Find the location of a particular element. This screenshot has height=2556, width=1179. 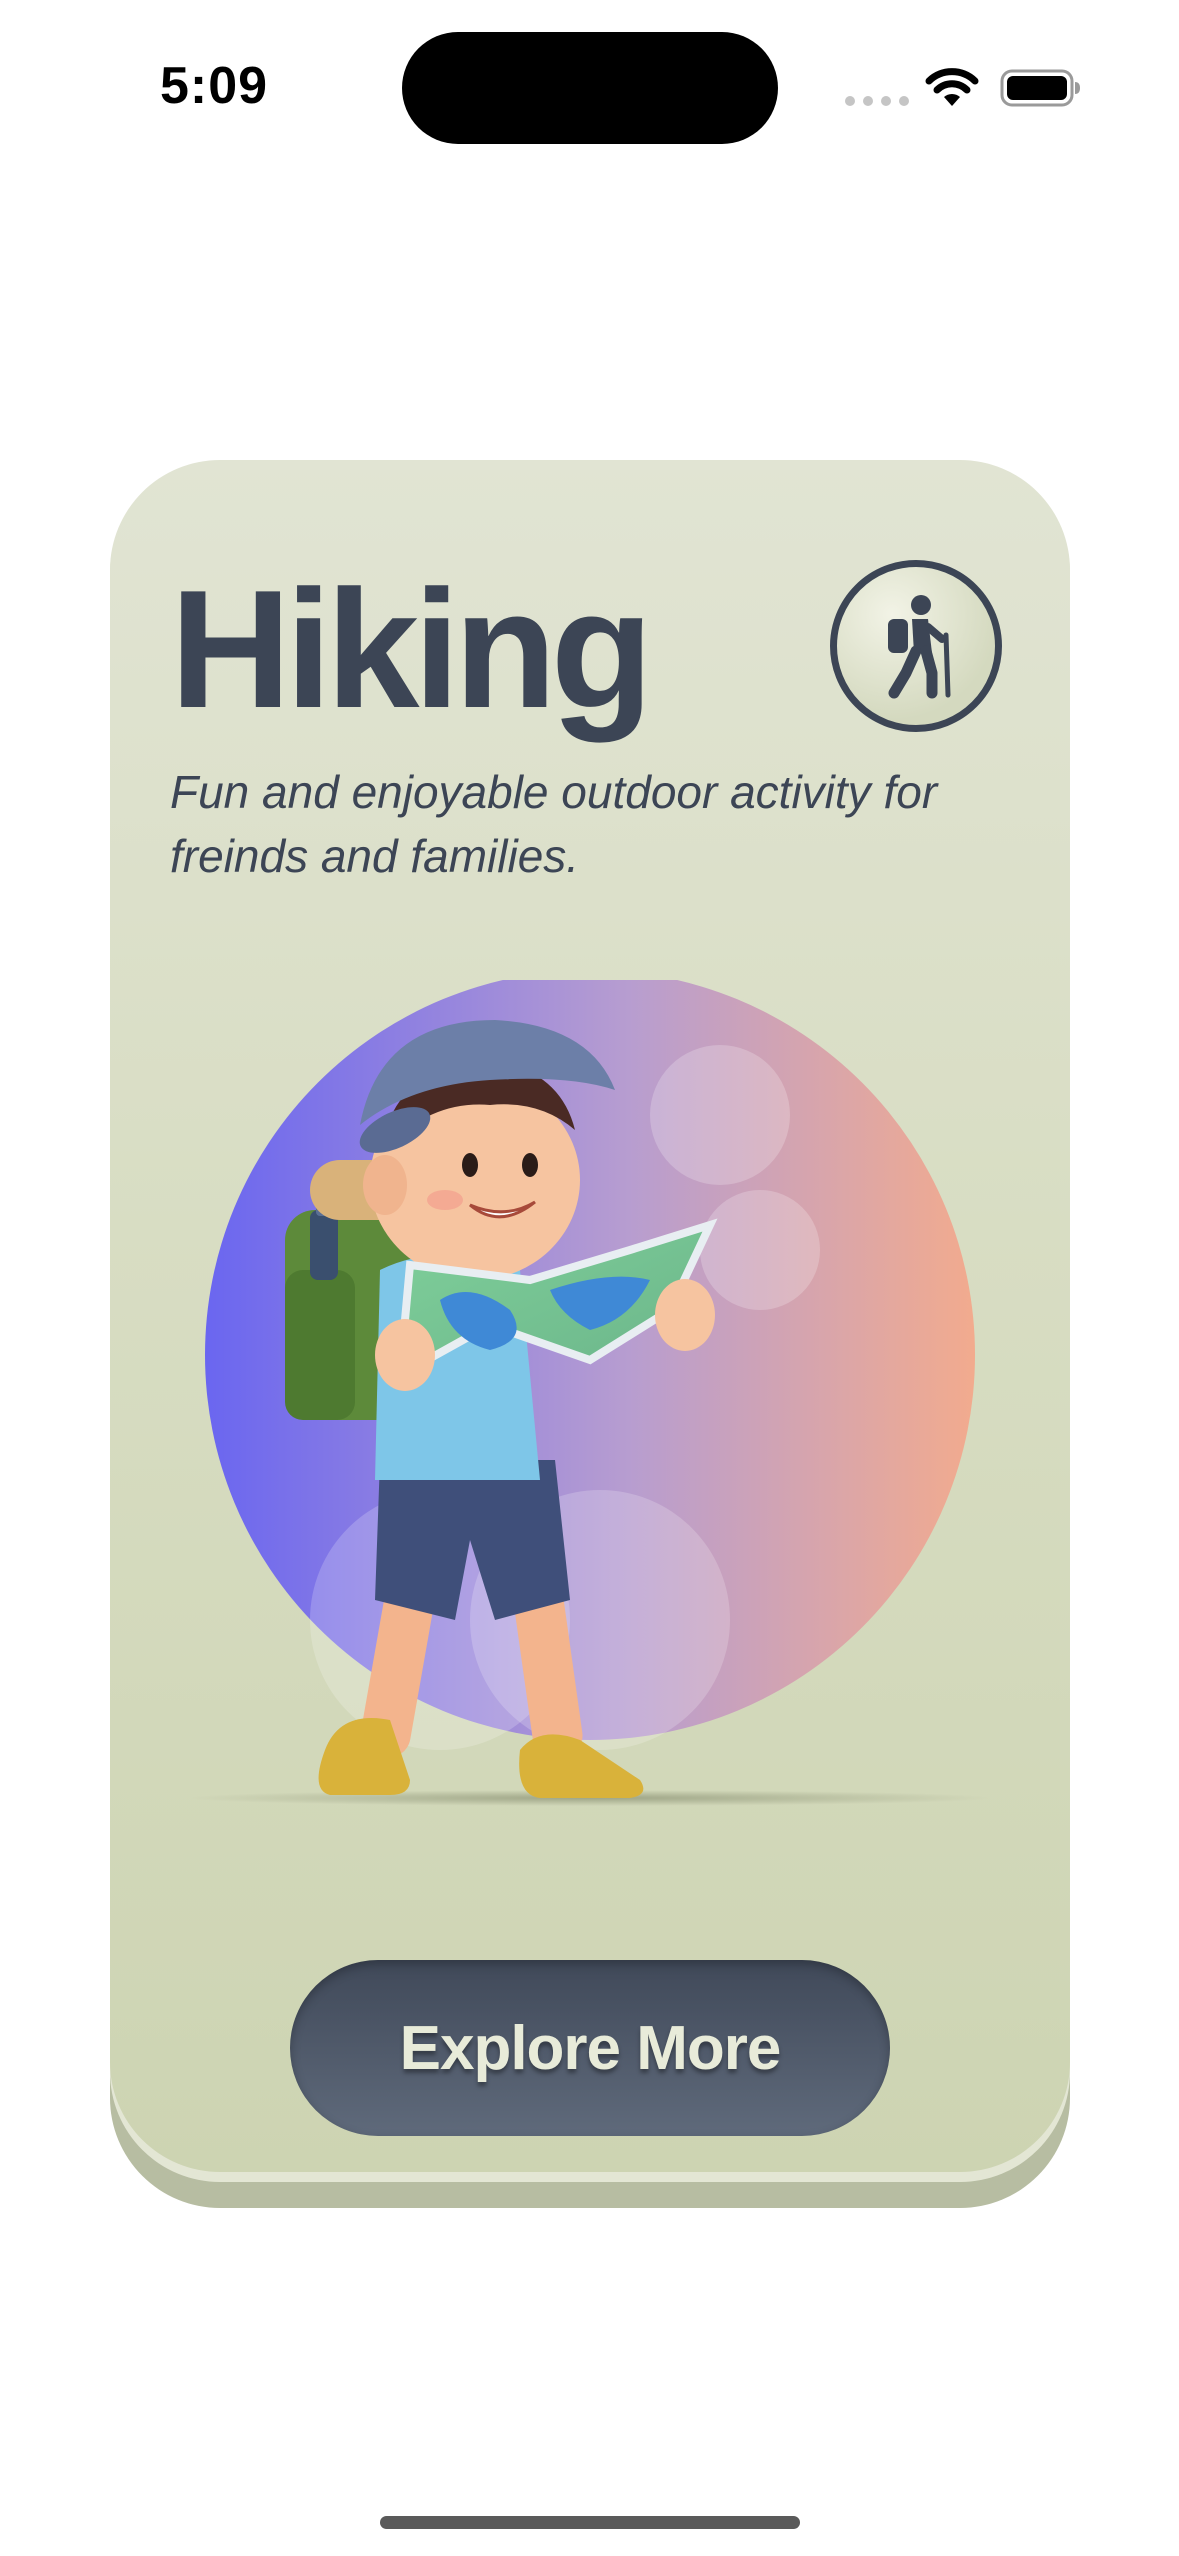

home-indicator is located at coordinates (590, 2522).